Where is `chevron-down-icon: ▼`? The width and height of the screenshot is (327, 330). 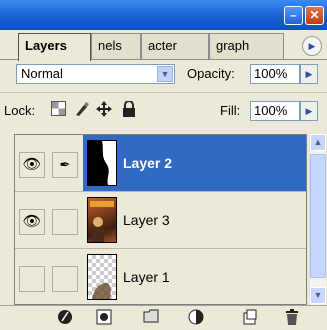 chevron-down-icon: ▼ is located at coordinates (165, 74).